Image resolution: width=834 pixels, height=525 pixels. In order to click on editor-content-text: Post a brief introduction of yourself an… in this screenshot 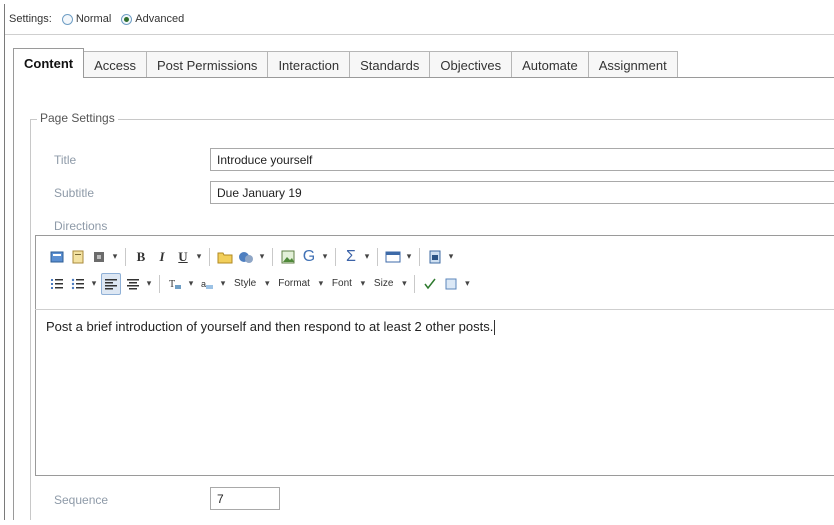, I will do `click(271, 327)`.